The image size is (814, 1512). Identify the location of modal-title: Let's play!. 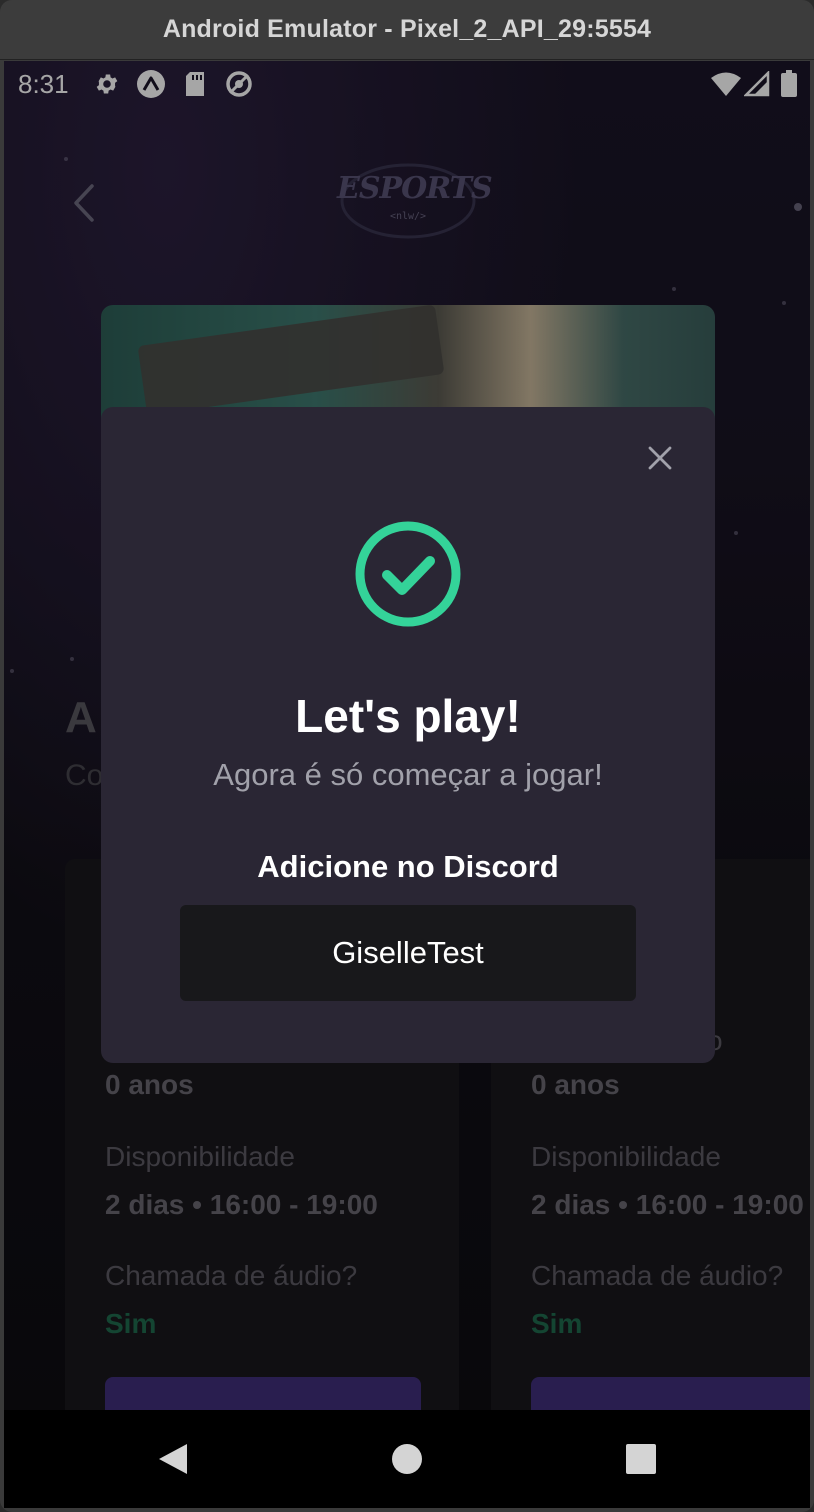
(408, 716).